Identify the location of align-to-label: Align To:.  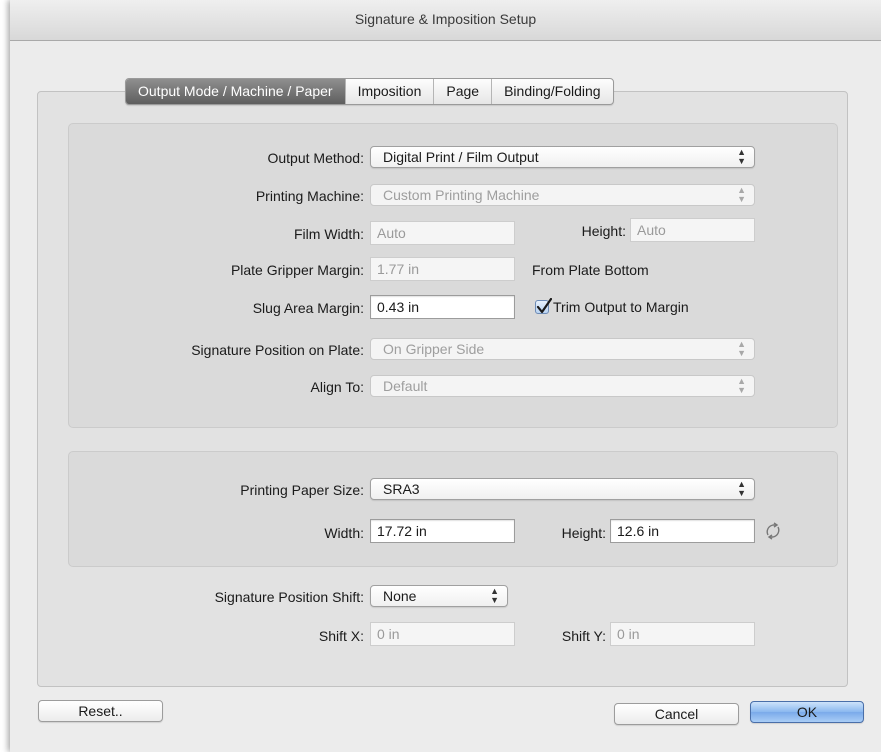
(337, 387).